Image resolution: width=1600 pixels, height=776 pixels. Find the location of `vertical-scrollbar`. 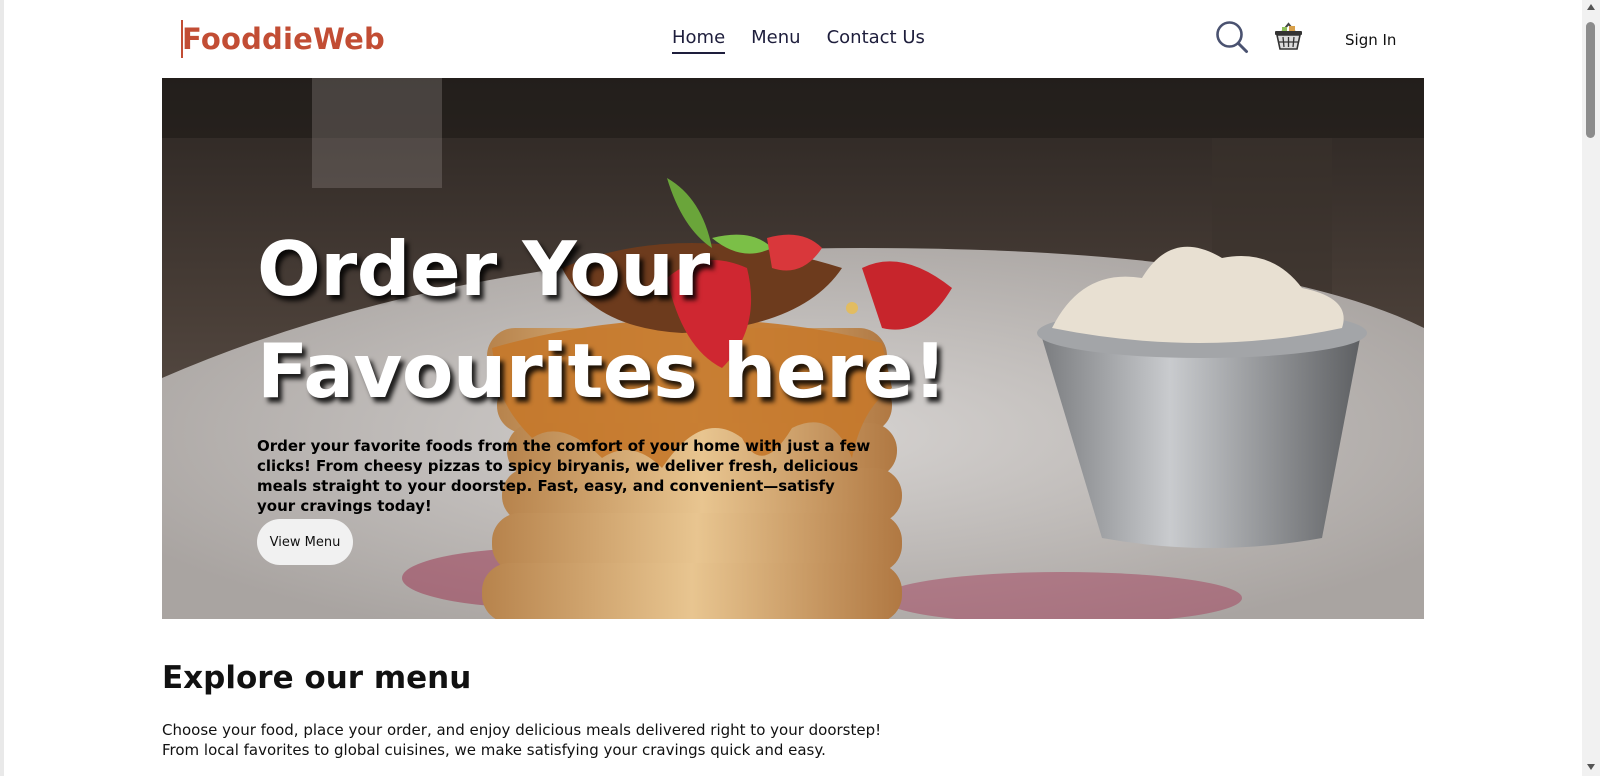

vertical-scrollbar is located at coordinates (1591, 388).